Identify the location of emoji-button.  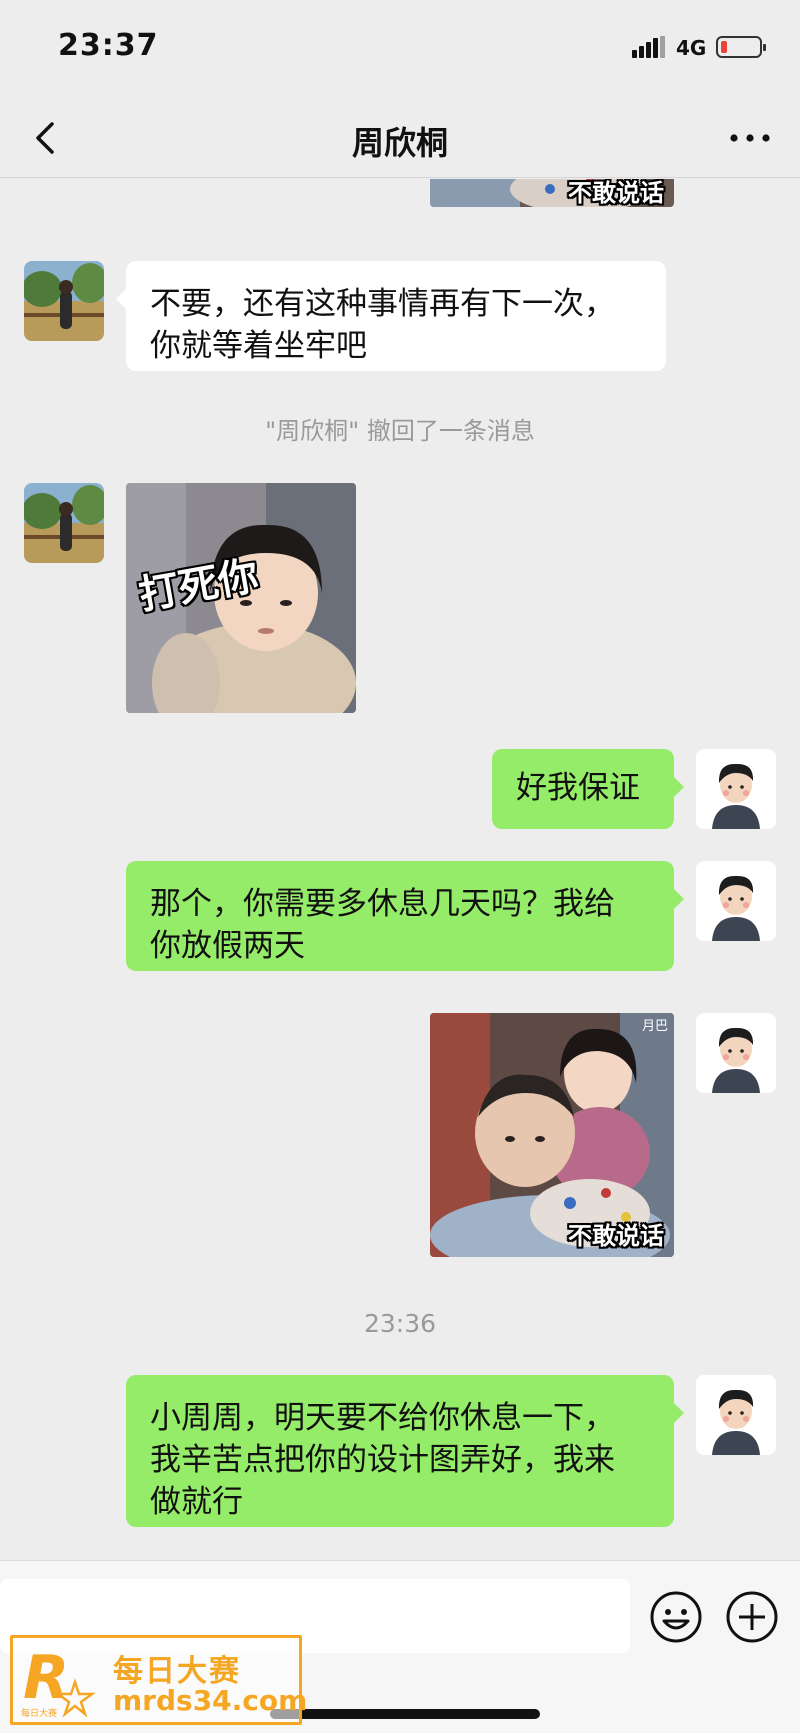
(676, 1617).